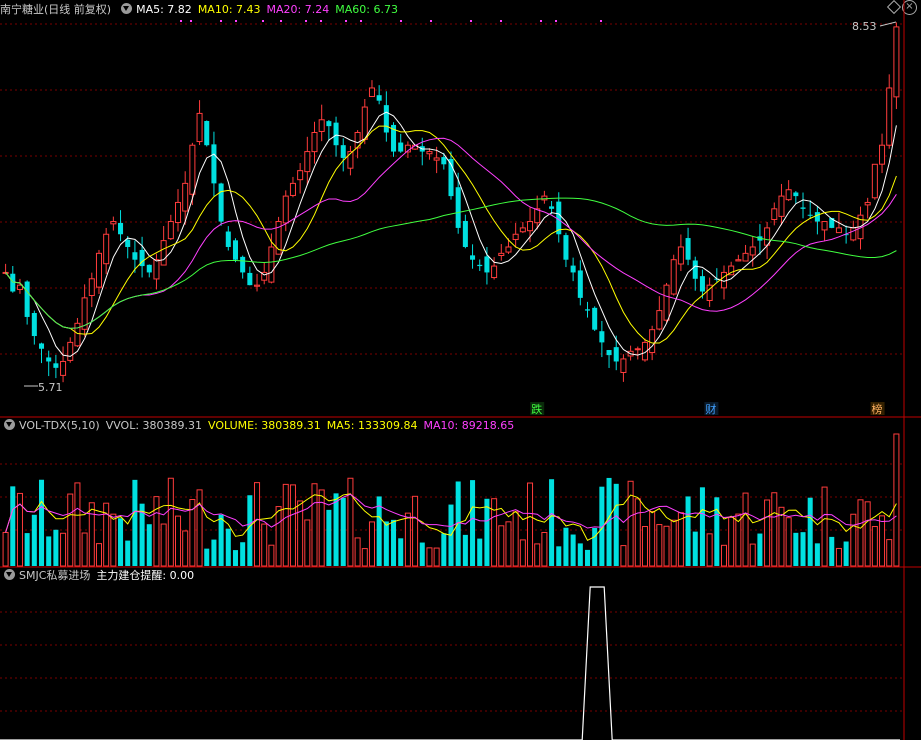  I want to click on ind-legend-item-0: SMJC私募进场, so click(55, 575).